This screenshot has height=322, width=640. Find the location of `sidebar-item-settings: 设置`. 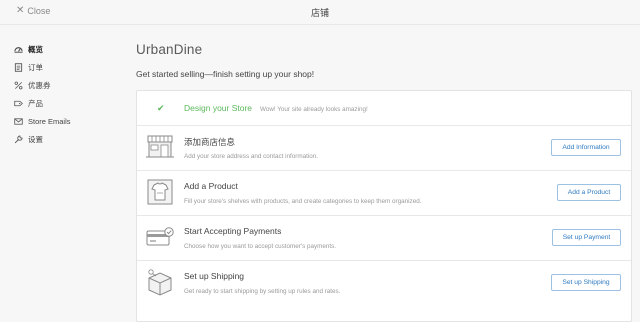

sidebar-item-settings: 设置 is located at coordinates (64, 139).